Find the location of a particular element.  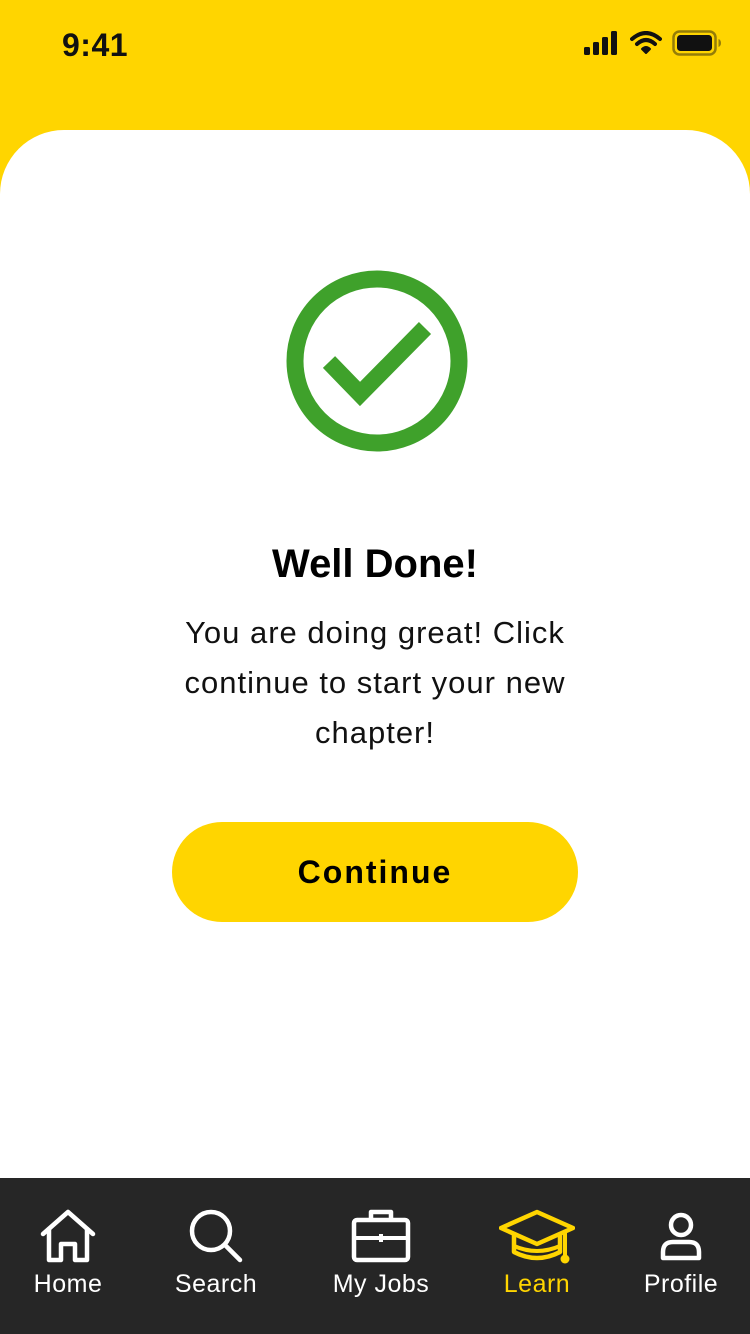

tab-learn-label: Learn is located at coordinates (537, 1284).